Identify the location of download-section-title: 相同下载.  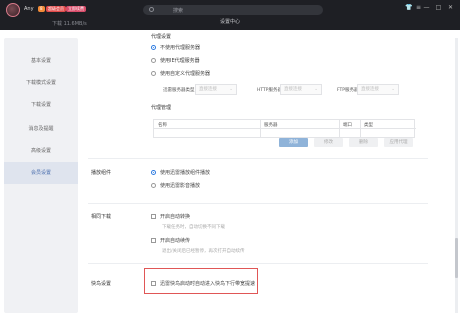
(101, 217).